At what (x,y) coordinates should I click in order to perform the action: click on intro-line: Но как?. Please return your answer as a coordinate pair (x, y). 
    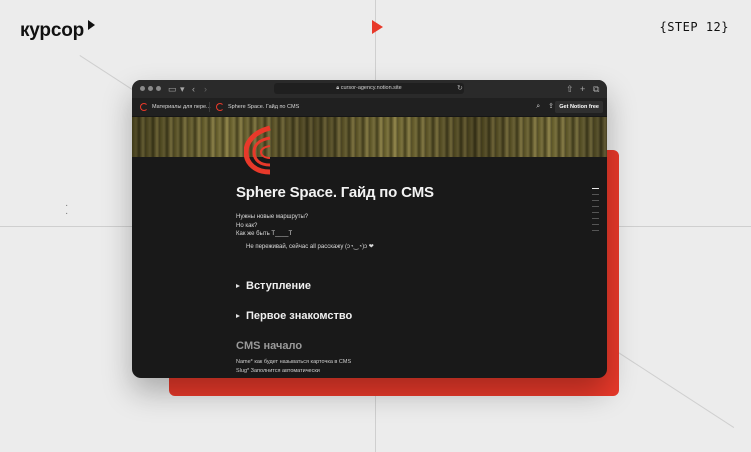
    Looking at the image, I should click on (247, 225).